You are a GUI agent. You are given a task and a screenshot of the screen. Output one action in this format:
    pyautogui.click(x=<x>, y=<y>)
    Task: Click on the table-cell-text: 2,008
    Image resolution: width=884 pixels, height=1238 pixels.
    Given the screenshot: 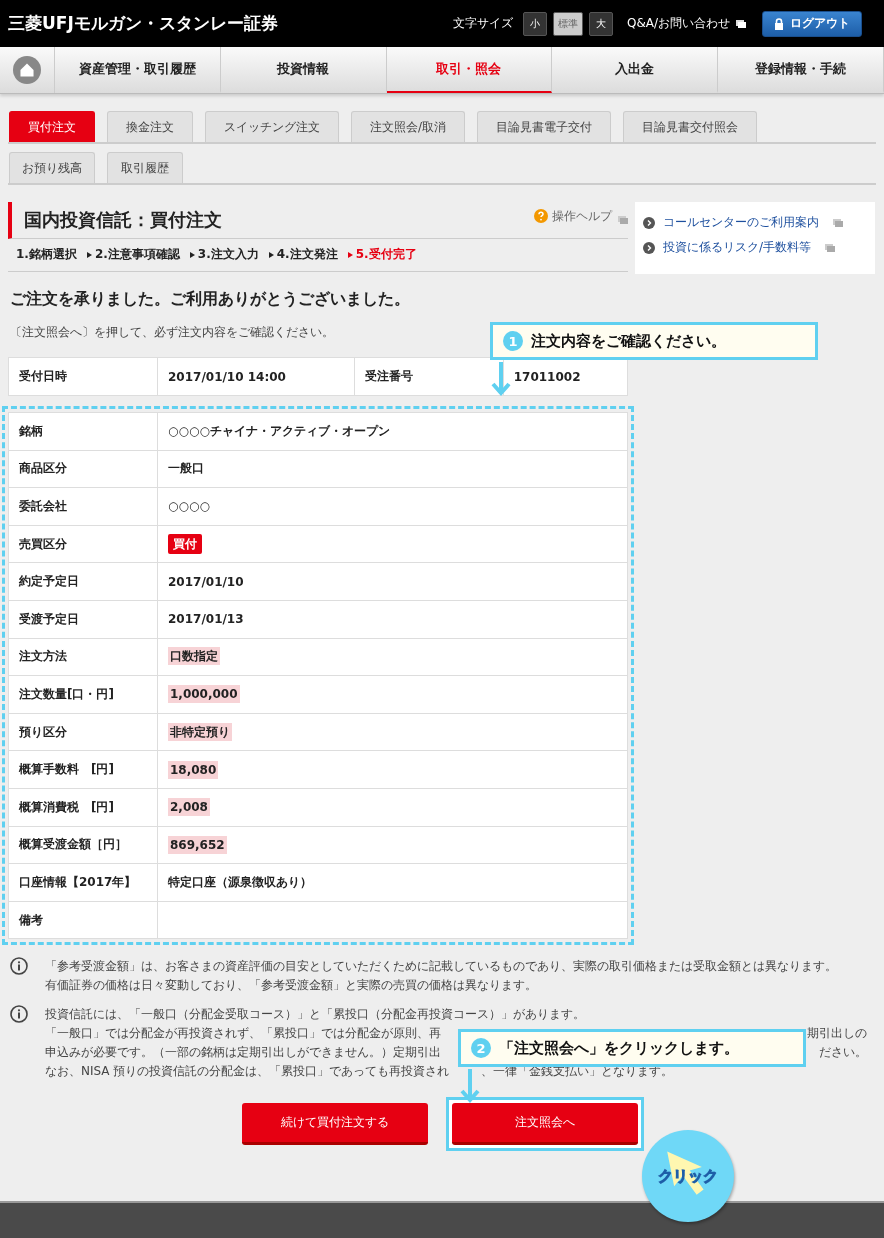 What is the action you would take?
    pyautogui.click(x=189, y=807)
    